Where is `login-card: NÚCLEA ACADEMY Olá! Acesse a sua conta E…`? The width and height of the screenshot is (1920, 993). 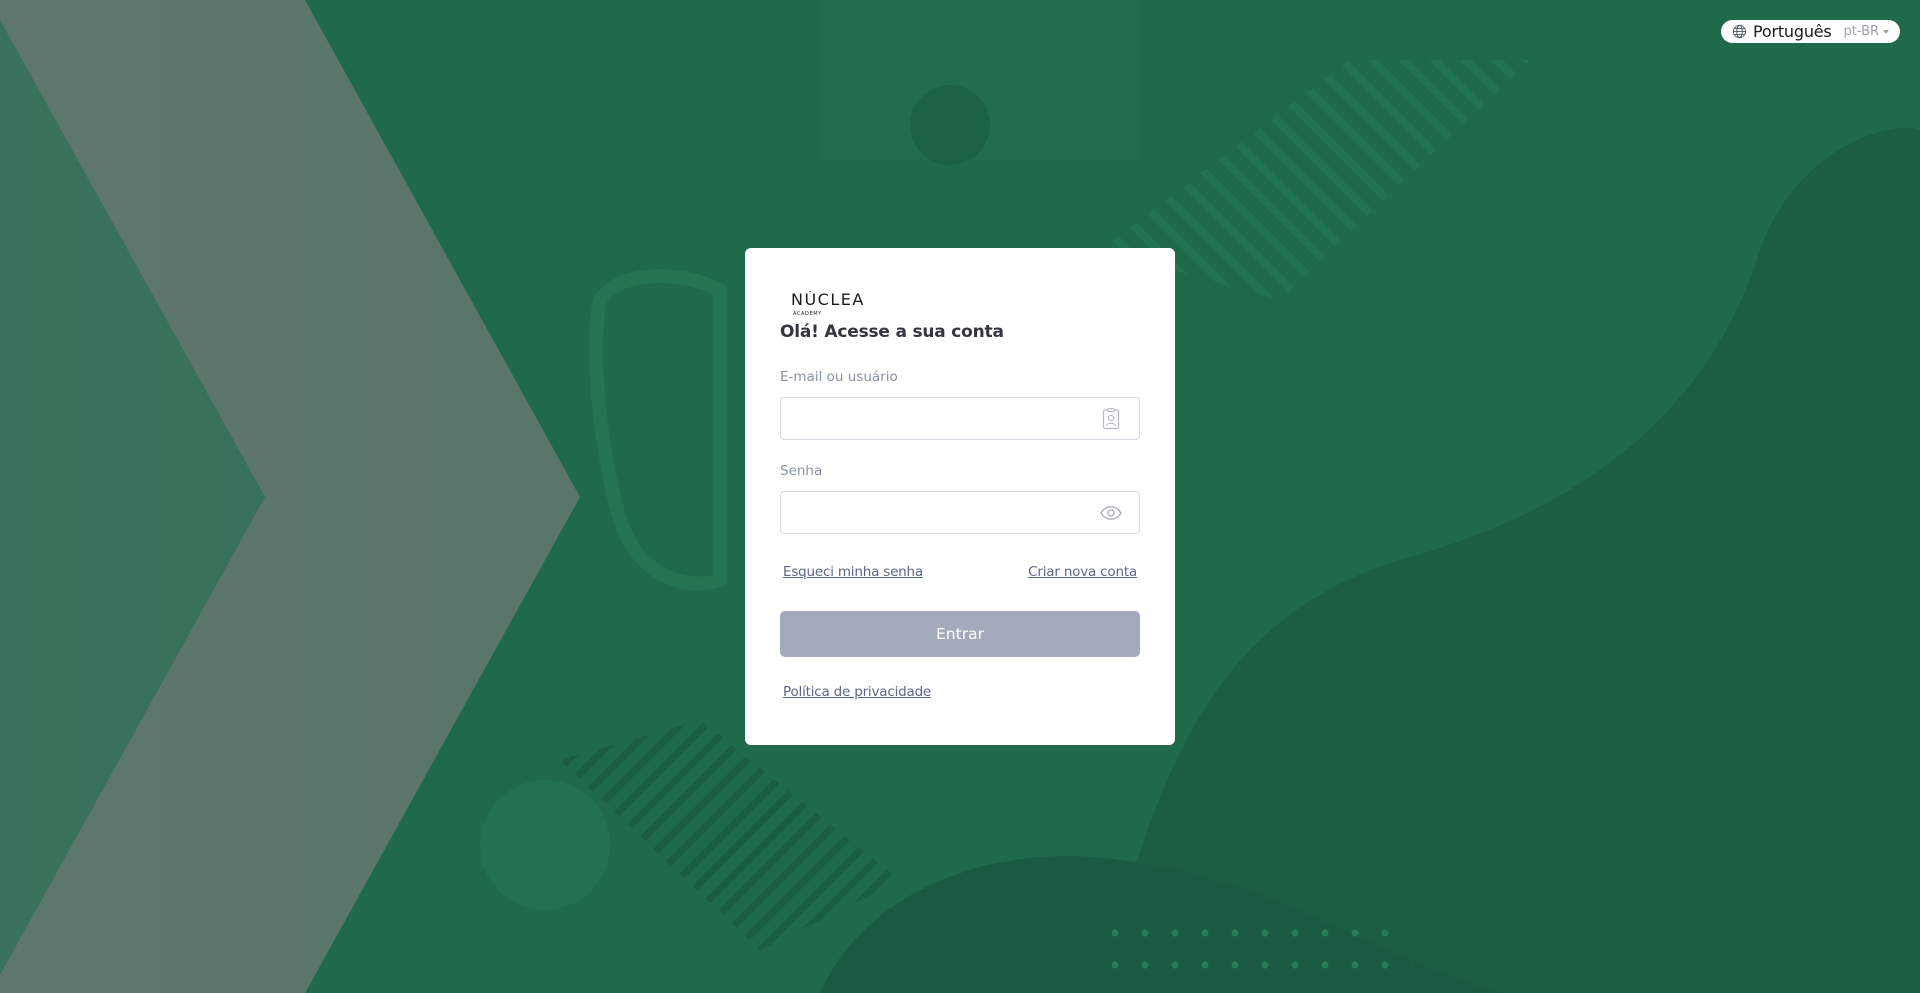 login-card: NÚCLEA ACADEMY Olá! Acesse a sua conta E… is located at coordinates (960, 496).